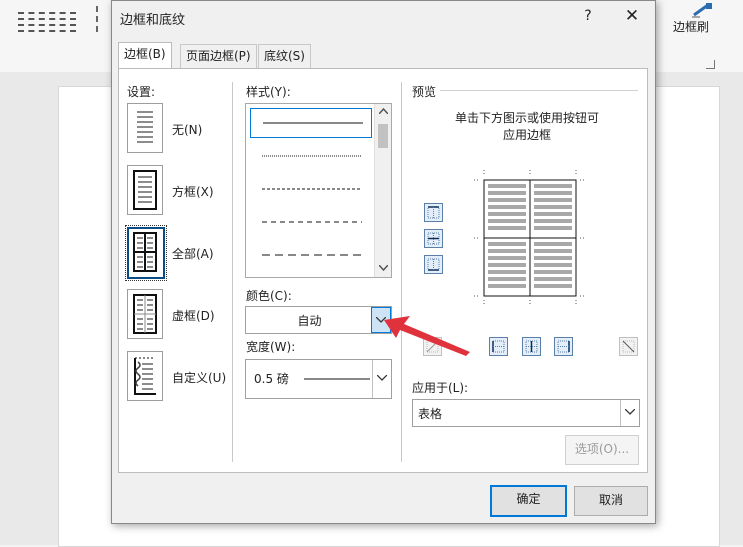  I want to click on annotation-arrow-icon, so click(427, 336).